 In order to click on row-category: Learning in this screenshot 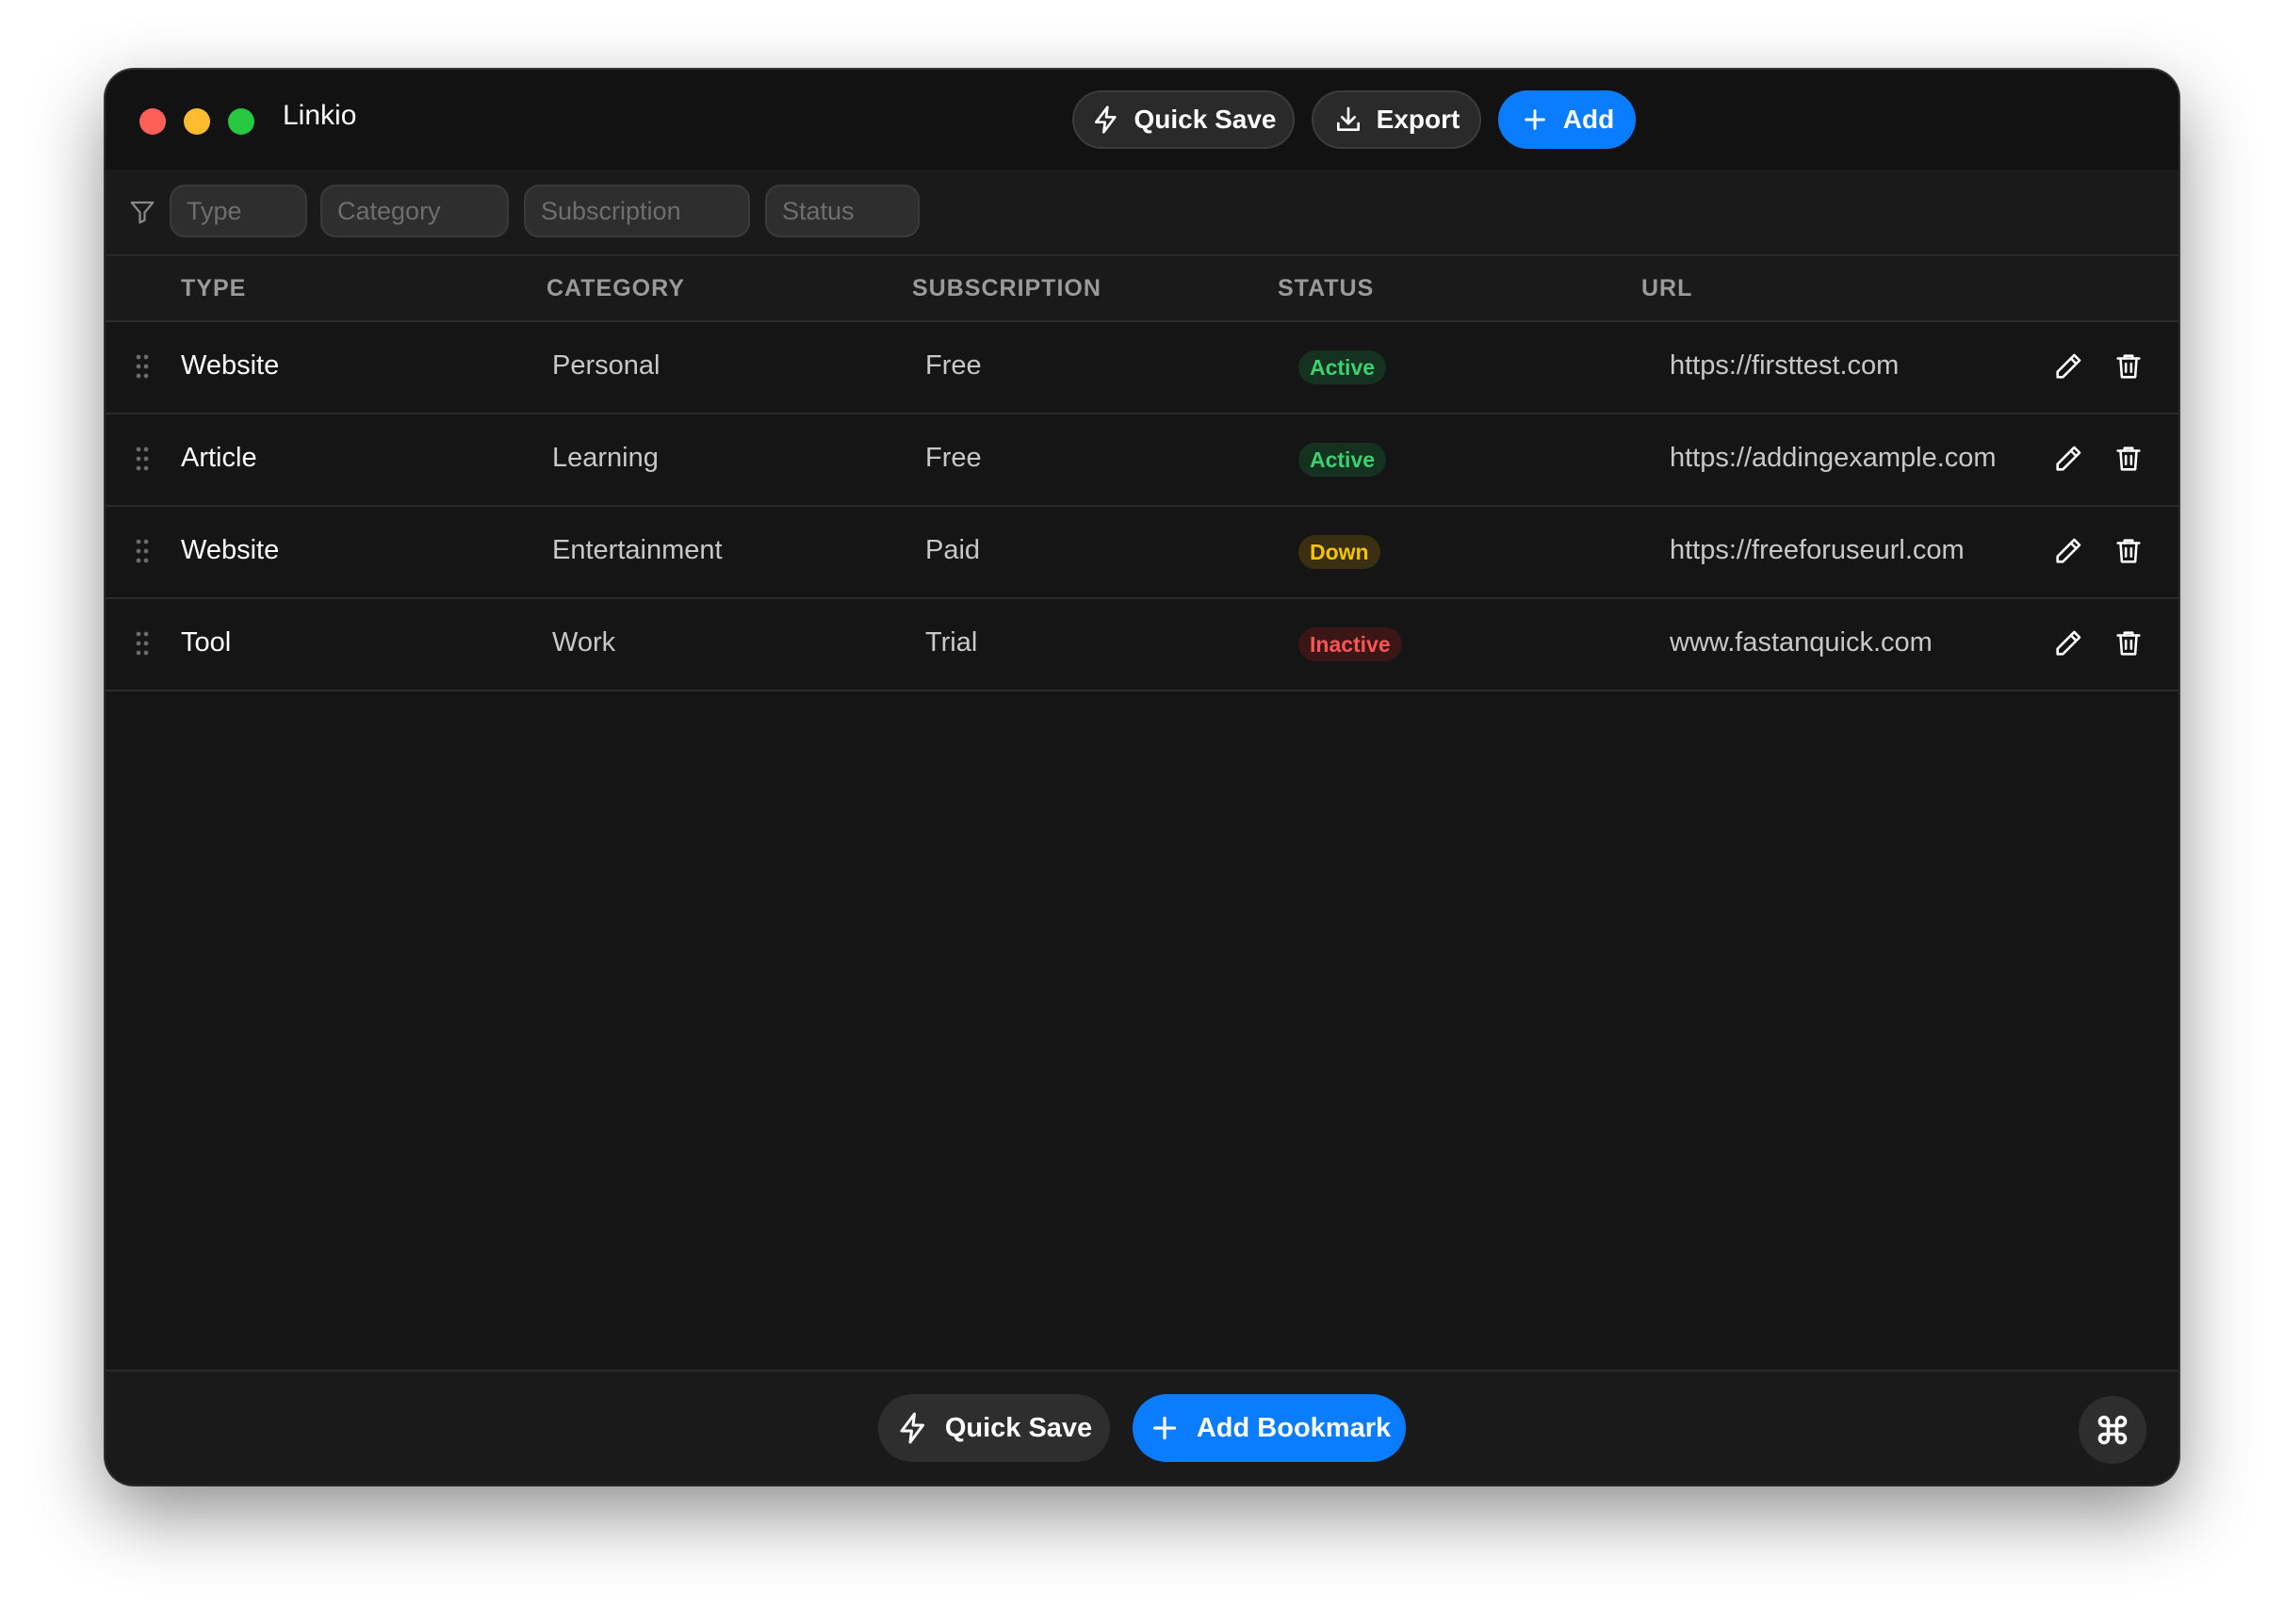, I will do `click(605, 458)`.